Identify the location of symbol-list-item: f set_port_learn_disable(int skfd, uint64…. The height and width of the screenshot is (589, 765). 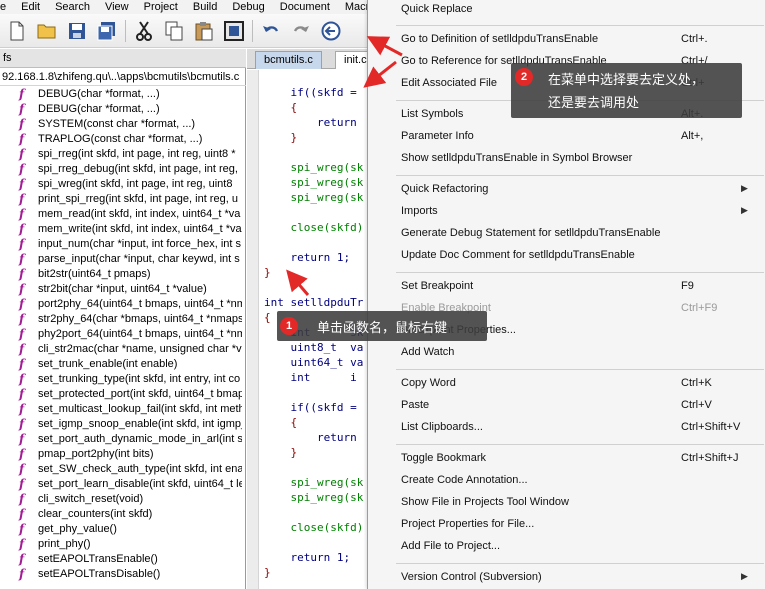
(121, 484).